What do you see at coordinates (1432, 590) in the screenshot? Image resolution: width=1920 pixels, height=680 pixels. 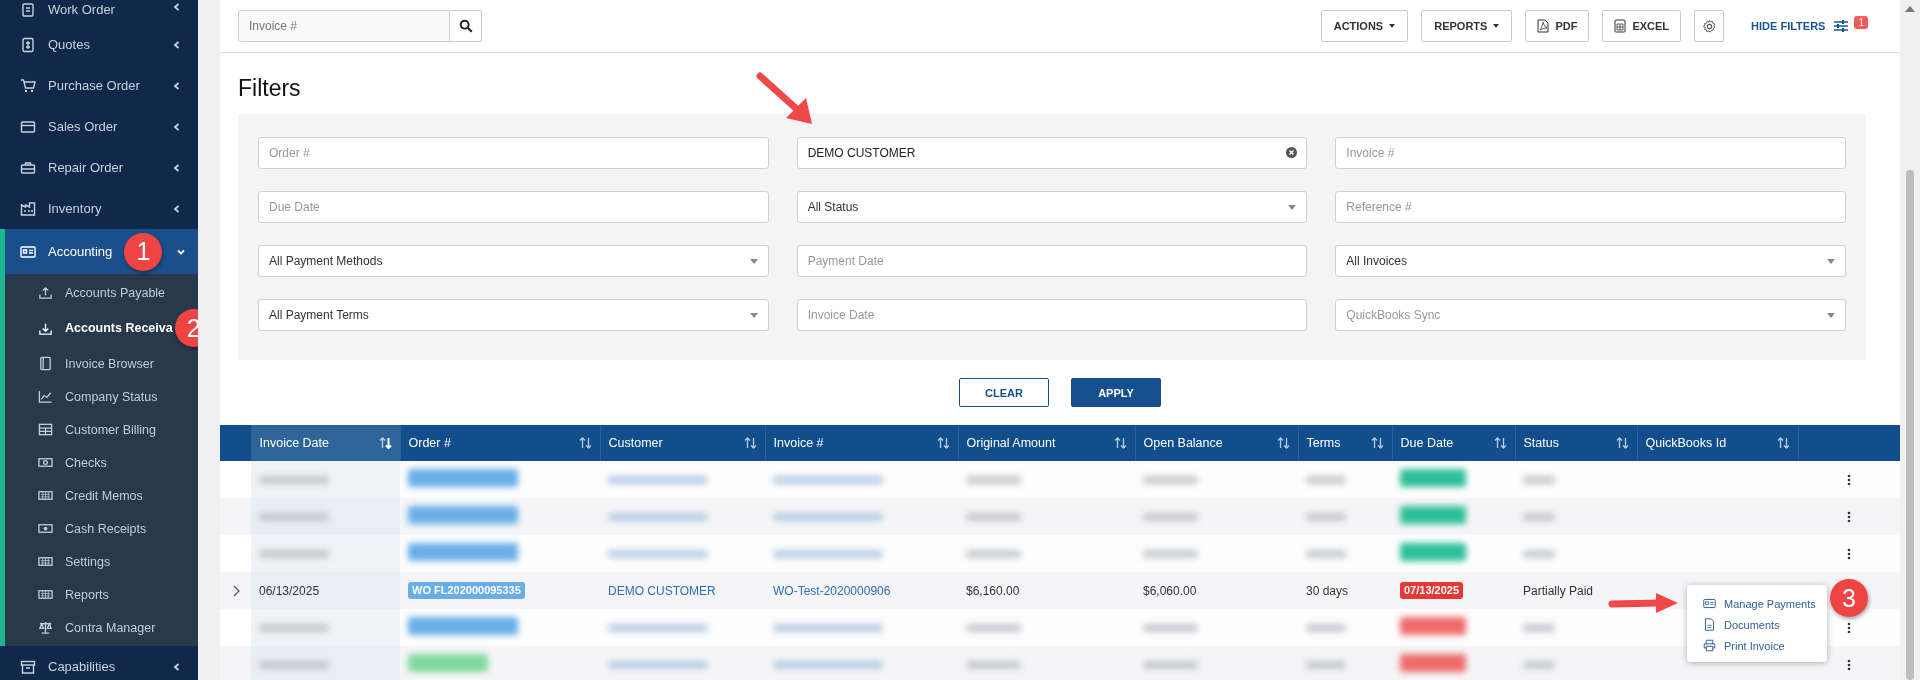 I see `status-badge: 07/13/2025` at bounding box center [1432, 590].